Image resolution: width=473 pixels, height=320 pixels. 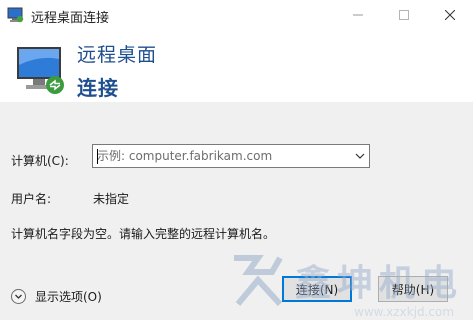 I want to click on maximize-button, so click(x=404, y=15).